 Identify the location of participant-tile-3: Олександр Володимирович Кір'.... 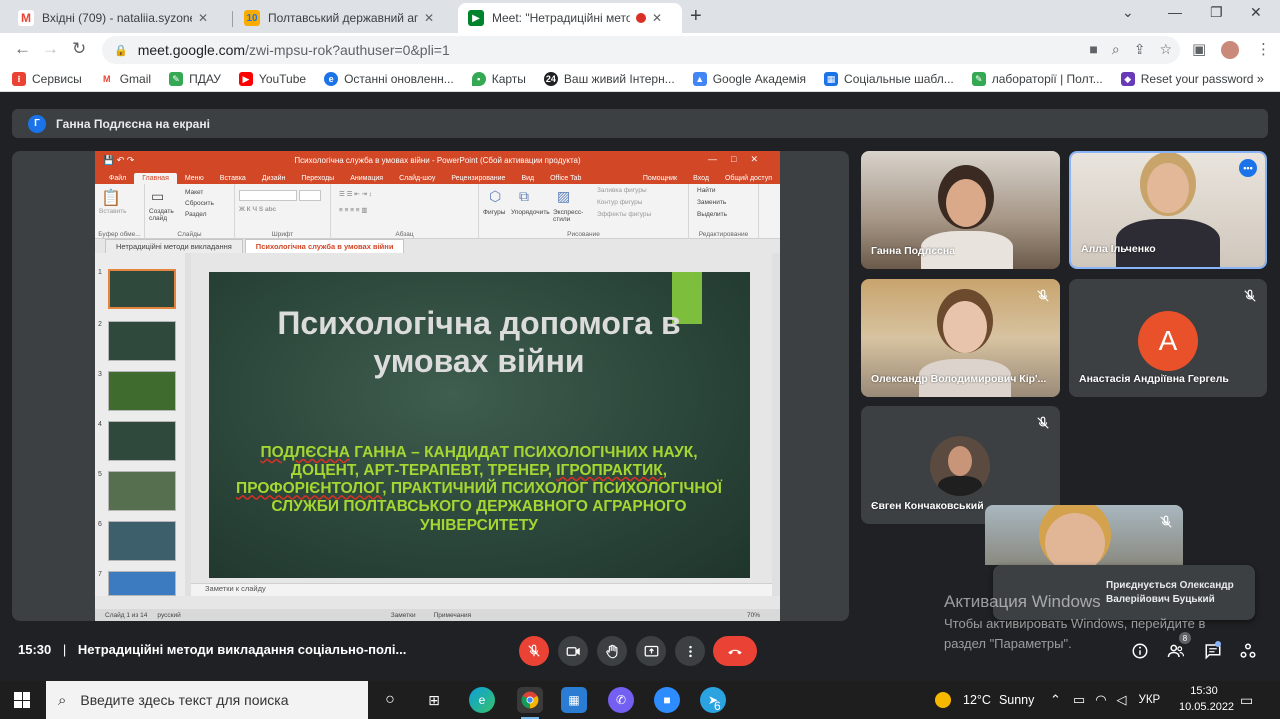
(960, 338).